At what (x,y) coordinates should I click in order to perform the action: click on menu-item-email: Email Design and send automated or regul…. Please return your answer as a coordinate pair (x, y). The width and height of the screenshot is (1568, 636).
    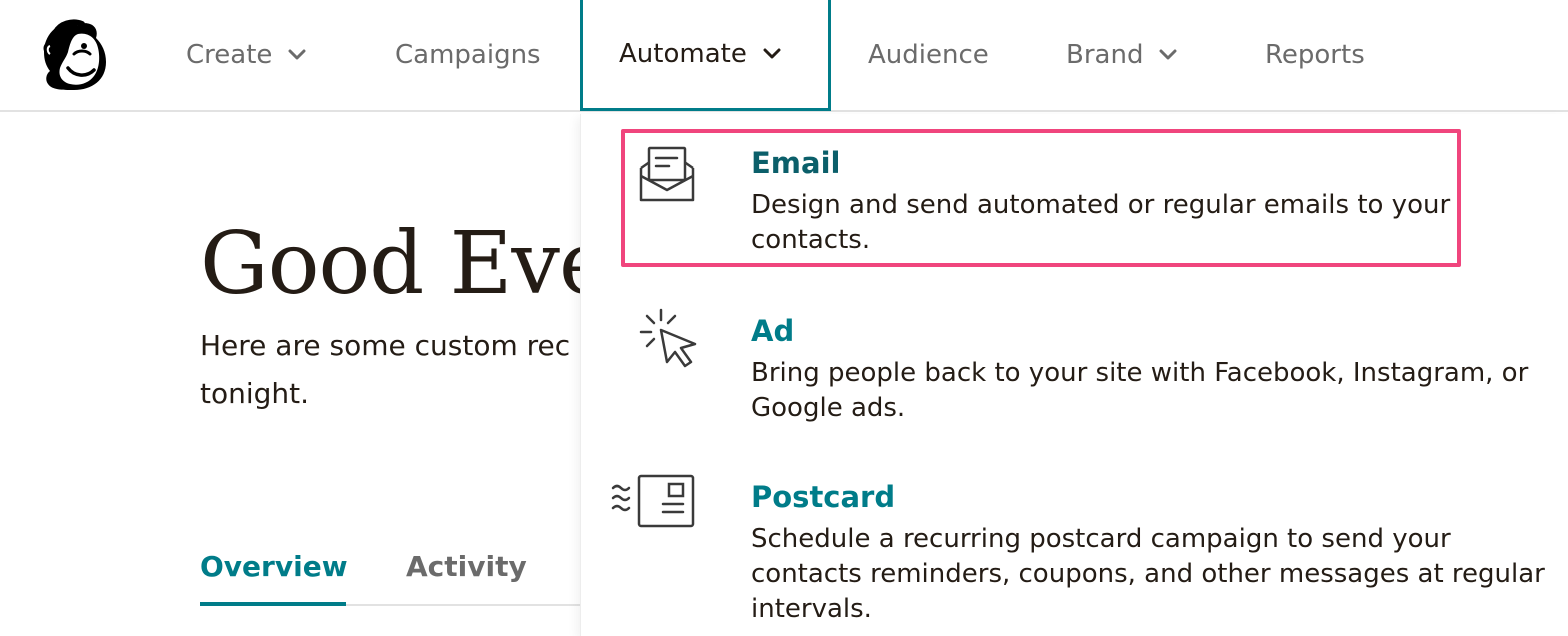
    Looking at the image, I should click on (1074, 204).